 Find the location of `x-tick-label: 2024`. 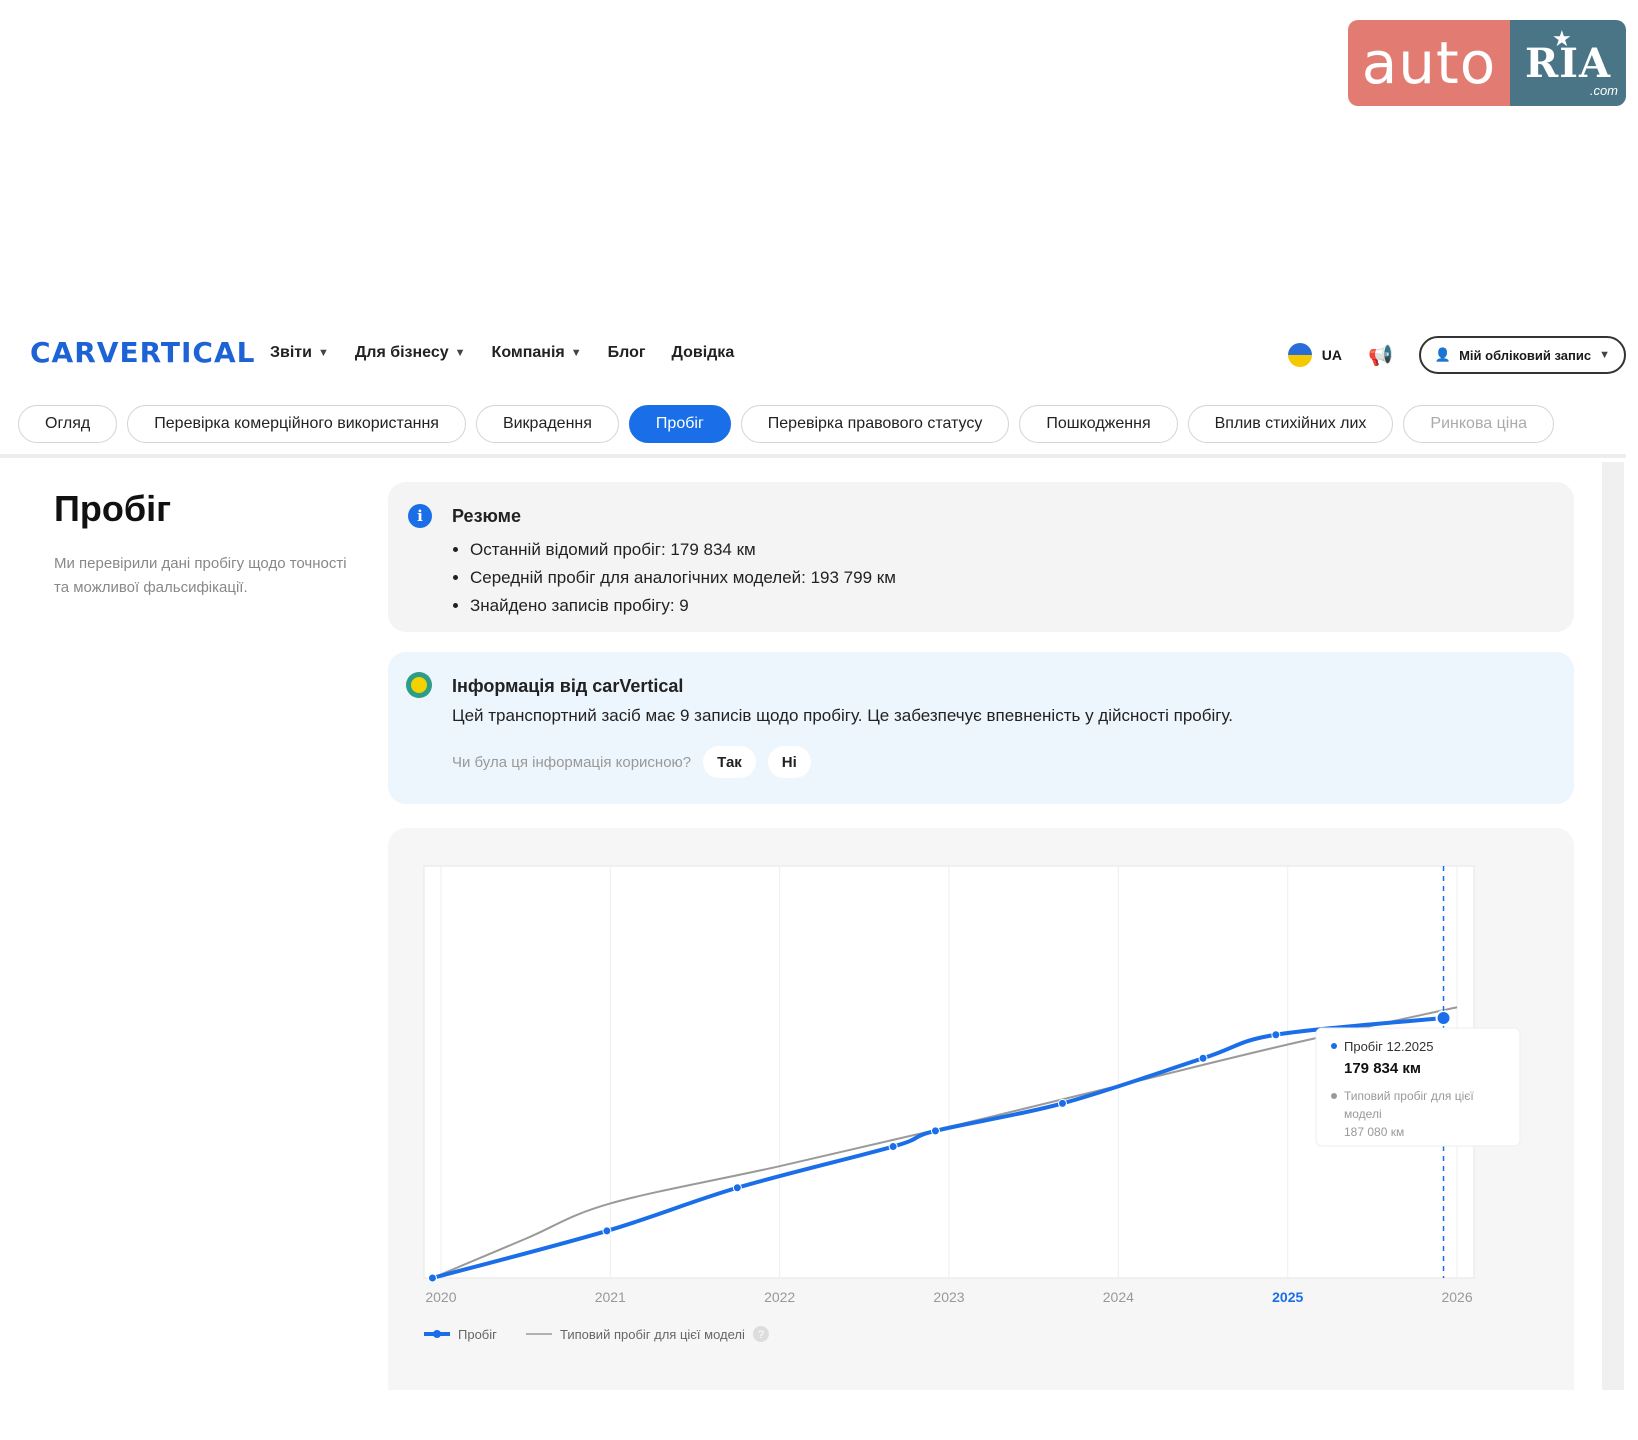

x-tick-label: 2024 is located at coordinates (1118, 1297).